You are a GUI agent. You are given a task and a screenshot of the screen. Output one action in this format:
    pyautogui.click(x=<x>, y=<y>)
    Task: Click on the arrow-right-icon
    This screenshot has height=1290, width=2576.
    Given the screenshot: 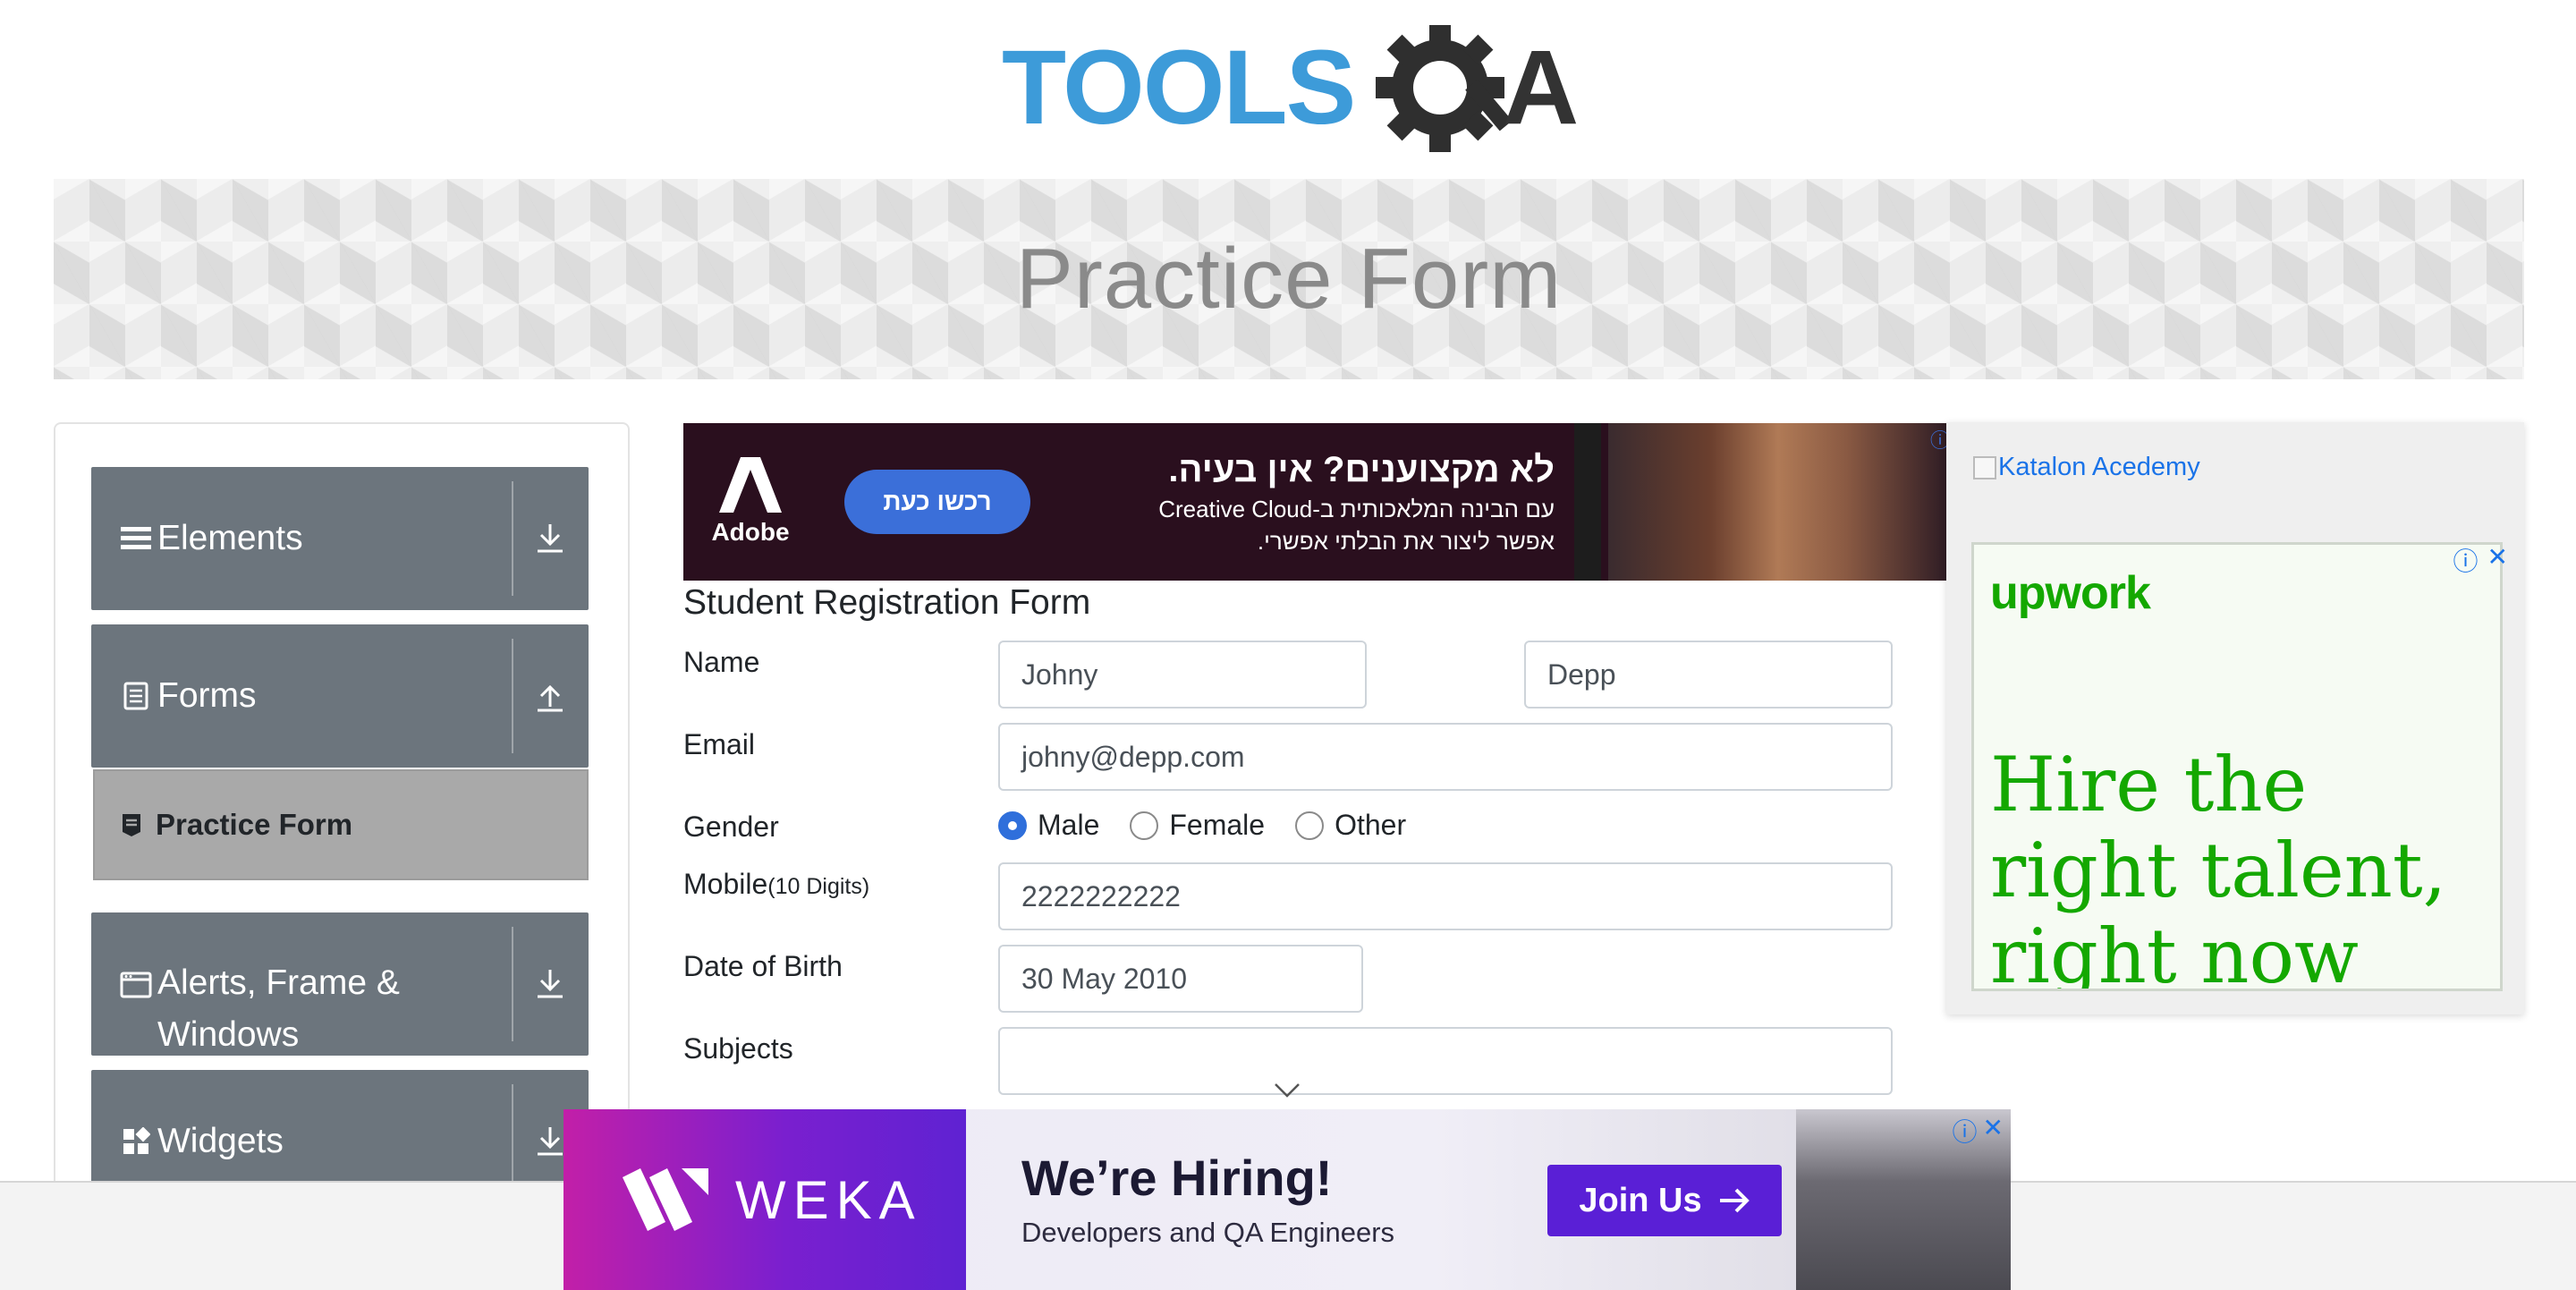 What is the action you would take?
    pyautogui.click(x=1734, y=1200)
    